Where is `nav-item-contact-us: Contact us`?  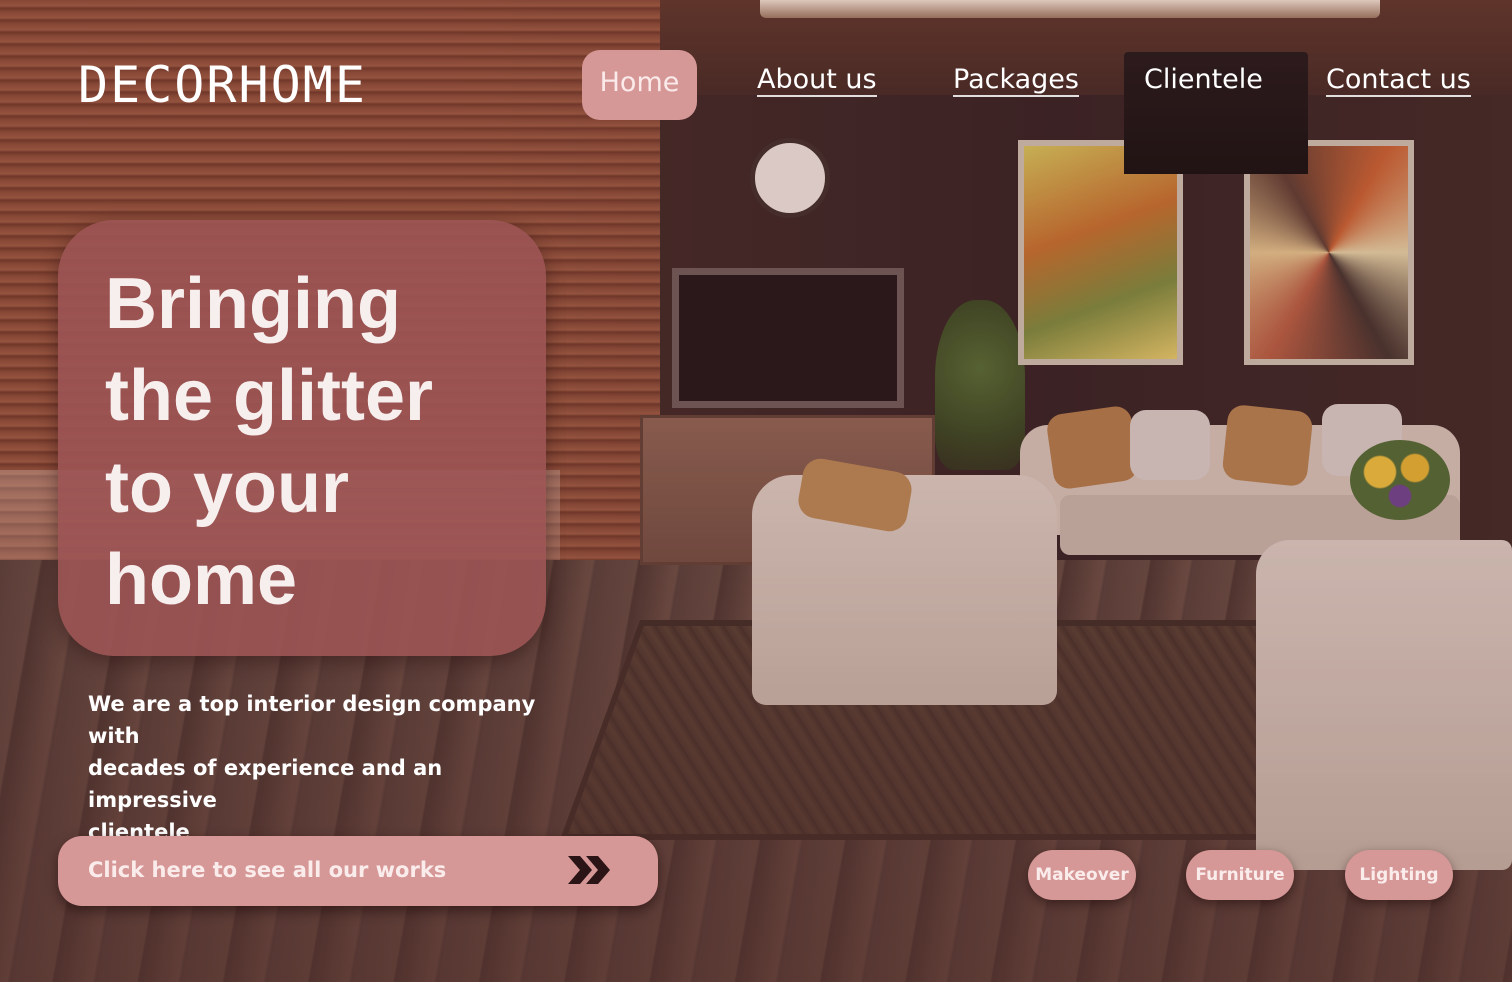 nav-item-contact-us: Contact us is located at coordinates (1398, 81).